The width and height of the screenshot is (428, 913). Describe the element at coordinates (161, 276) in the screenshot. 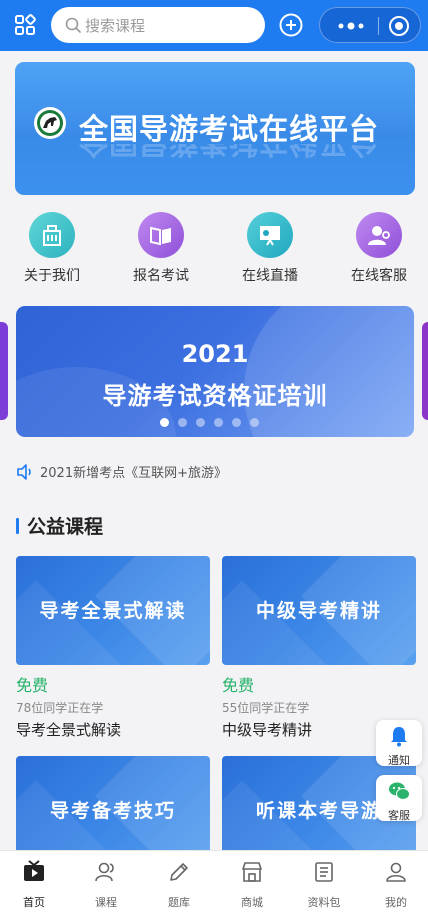

I see `entry-label: 报名考试` at that location.